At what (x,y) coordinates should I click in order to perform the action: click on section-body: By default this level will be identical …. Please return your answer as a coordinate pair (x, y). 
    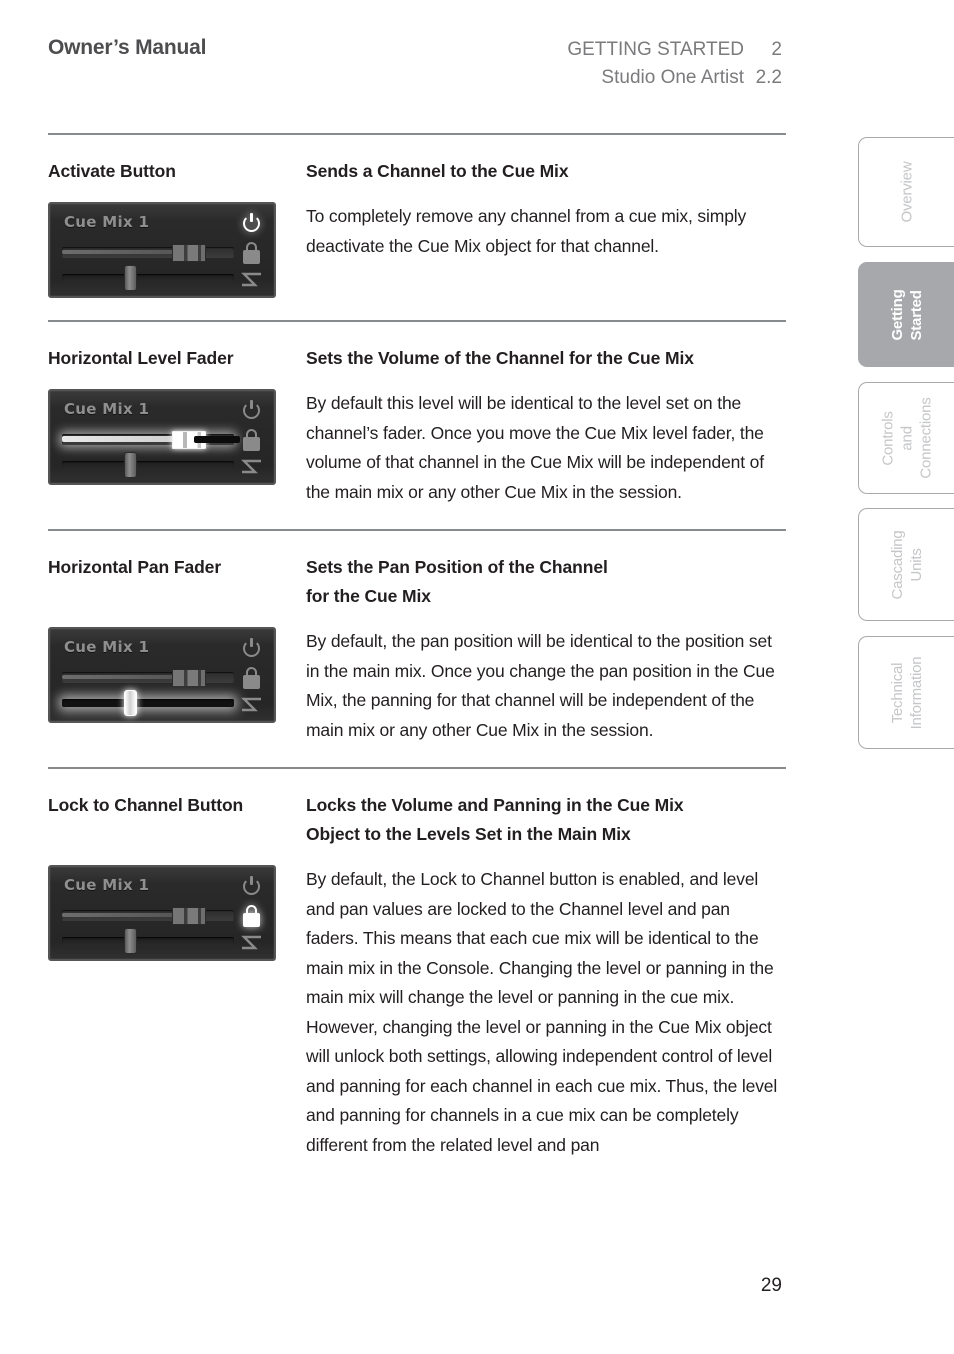
    Looking at the image, I should click on (546, 448).